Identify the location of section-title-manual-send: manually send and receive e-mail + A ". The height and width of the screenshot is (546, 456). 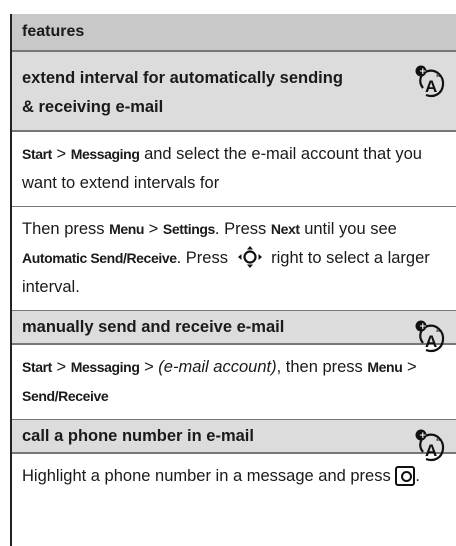
(234, 331).